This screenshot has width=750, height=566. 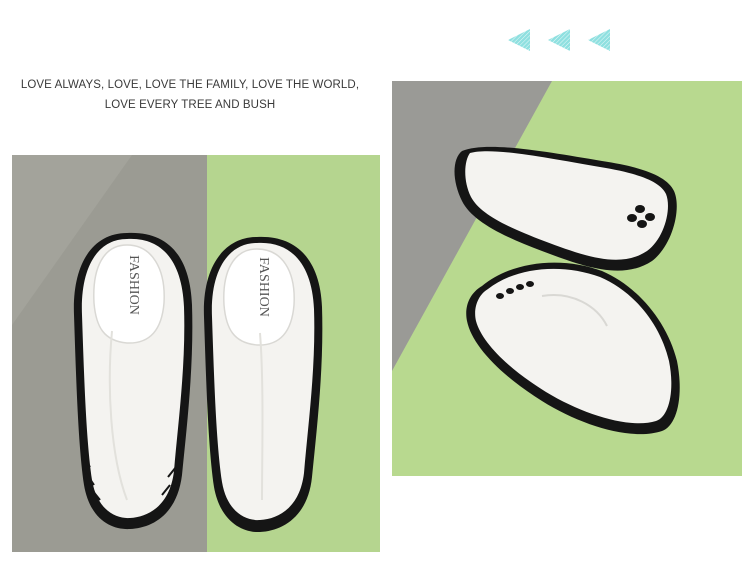 What do you see at coordinates (133, 381) in the screenshot?
I see `left-shoe-image: FASHION` at bounding box center [133, 381].